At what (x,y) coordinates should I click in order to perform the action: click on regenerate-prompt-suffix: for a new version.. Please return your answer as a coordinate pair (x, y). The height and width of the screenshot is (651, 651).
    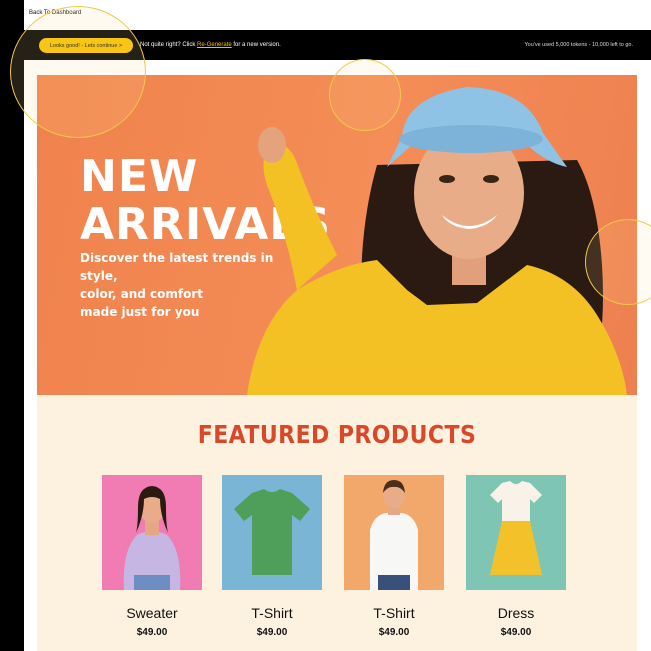
    Looking at the image, I should click on (256, 45).